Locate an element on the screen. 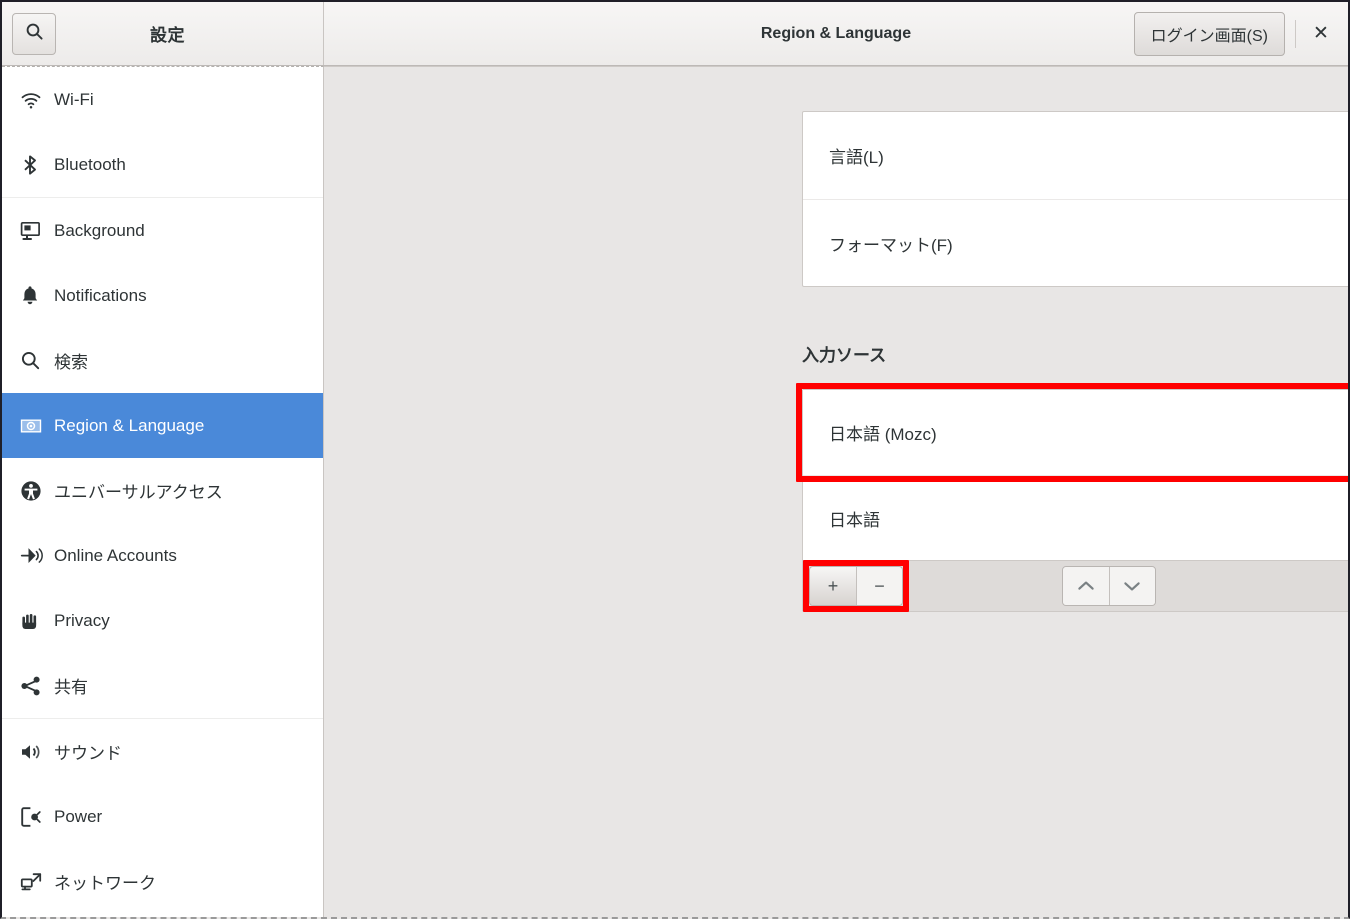  search-button is located at coordinates (34, 33).